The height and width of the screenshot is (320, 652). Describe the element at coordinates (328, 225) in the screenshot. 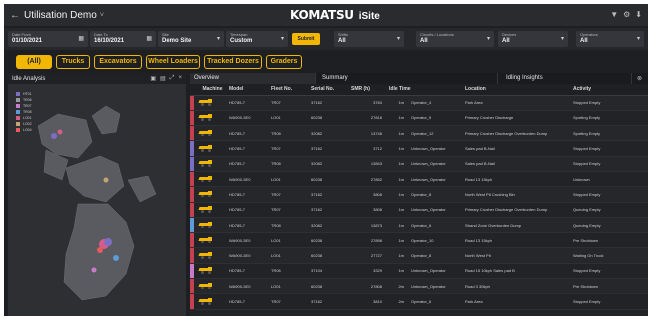

I see `serial-cell: 32082` at that location.